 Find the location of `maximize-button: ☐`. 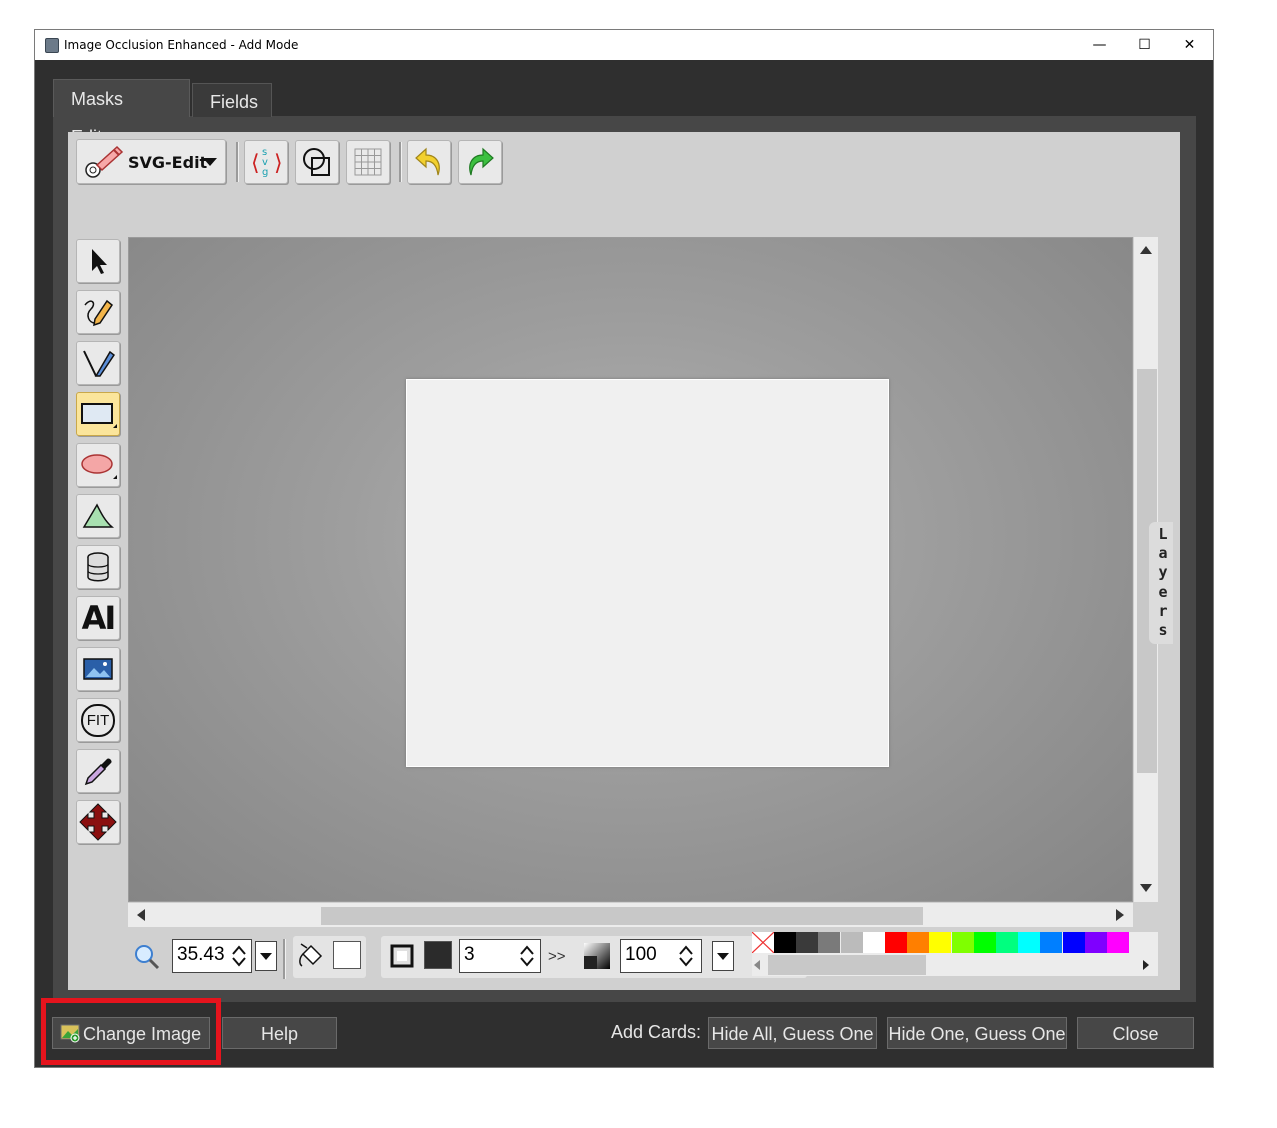

maximize-button: ☐ is located at coordinates (1144, 45).